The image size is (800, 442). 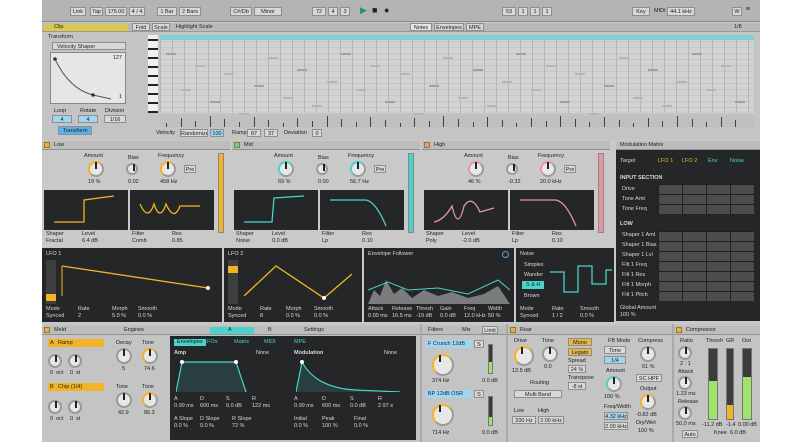 I want to click on meld-subtab-matrix: Matrix, so click(x=241, y=342).